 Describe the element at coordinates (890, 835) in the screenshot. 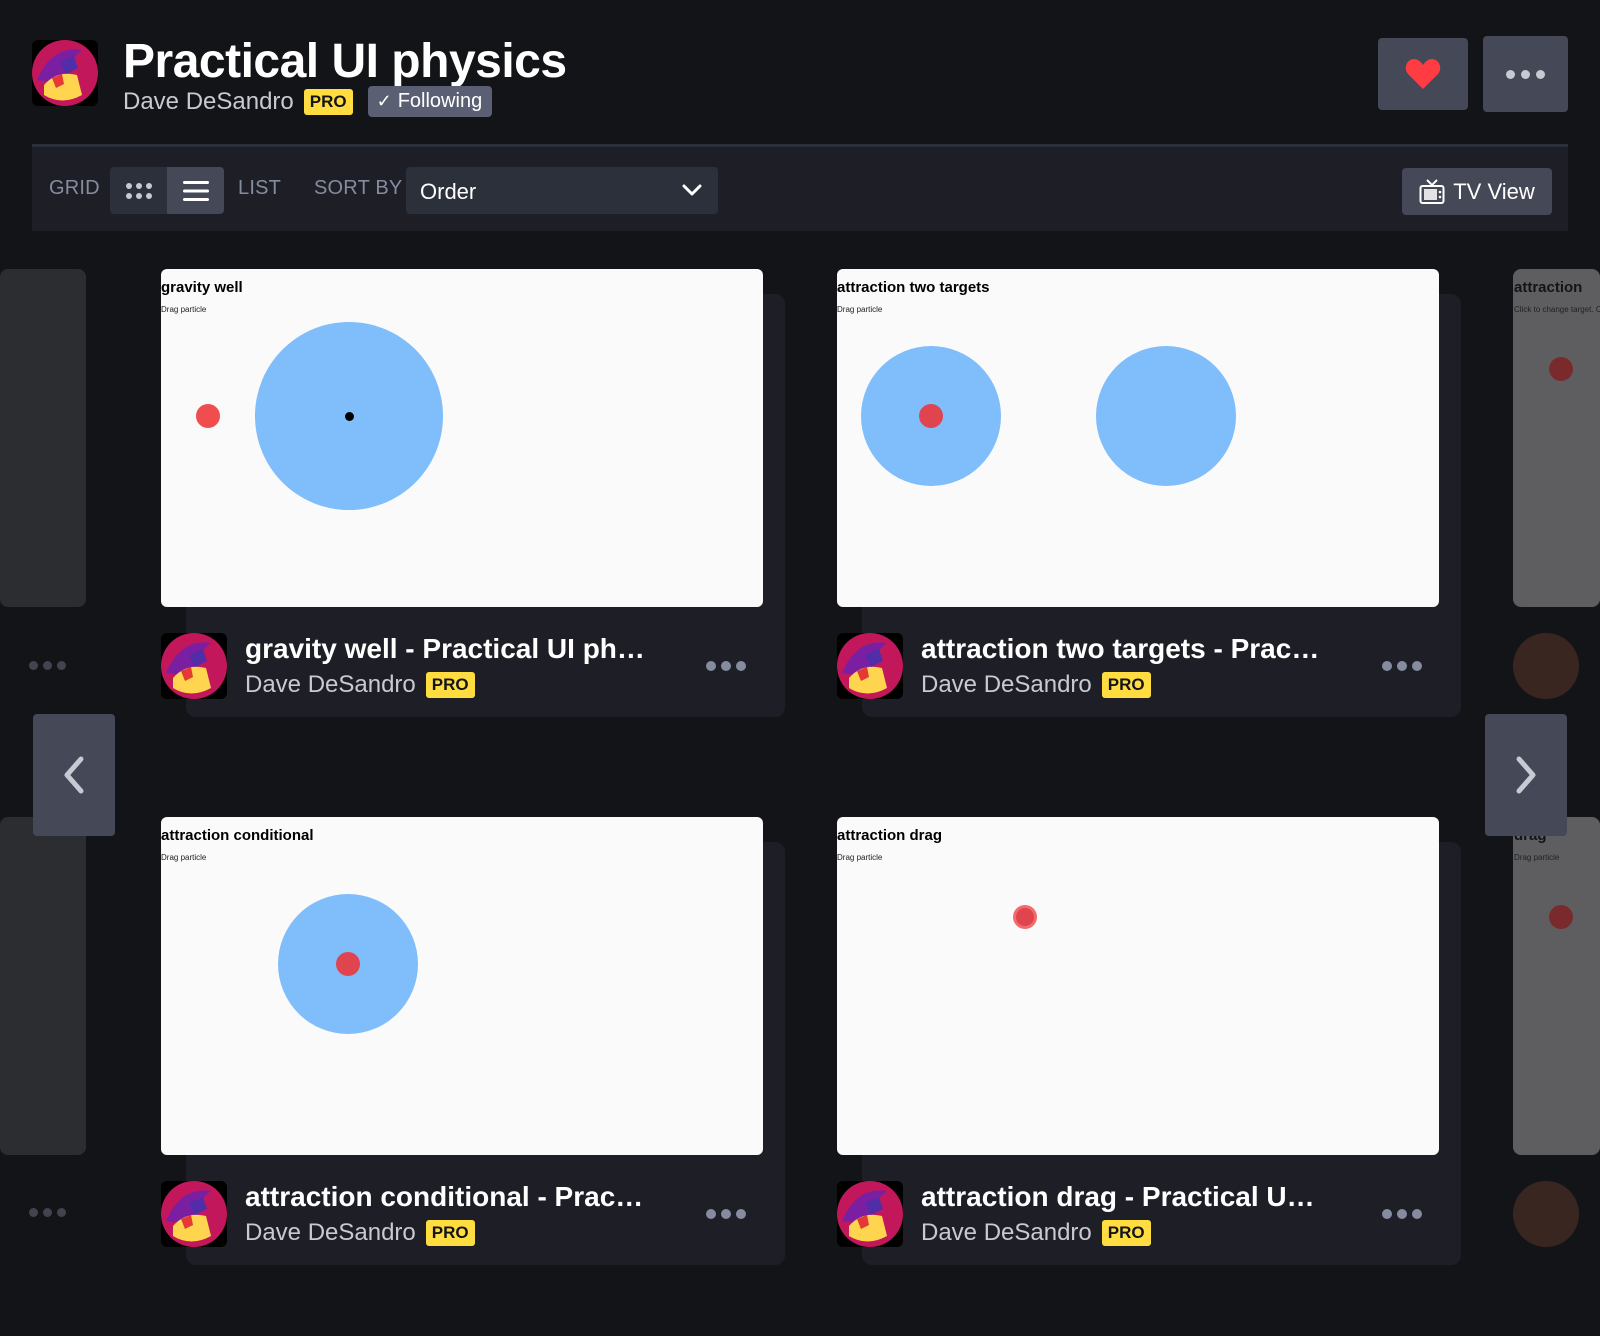

I see `preview-title: attraction drag` at that location.